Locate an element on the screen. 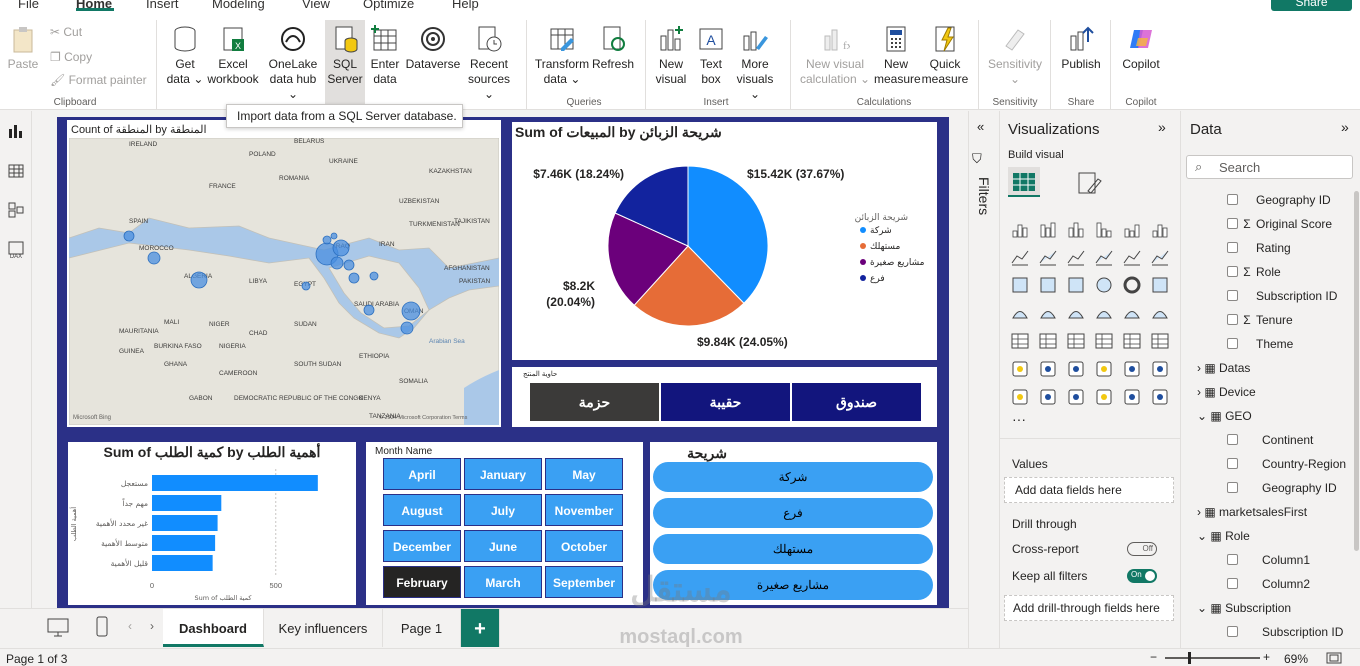 The image size is (1360, 666). pie-legend-item: مستهلك is located at coordinates (885, 247).